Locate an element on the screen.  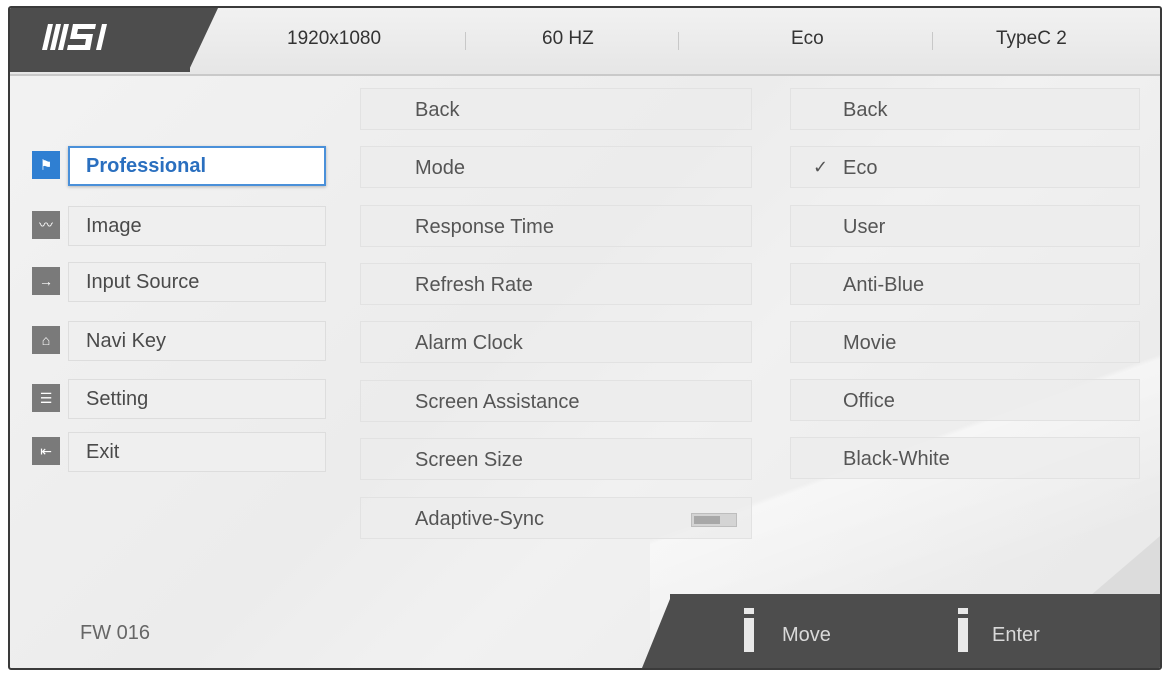
arrow-right-icon: → is located at coordinates (46, 281).